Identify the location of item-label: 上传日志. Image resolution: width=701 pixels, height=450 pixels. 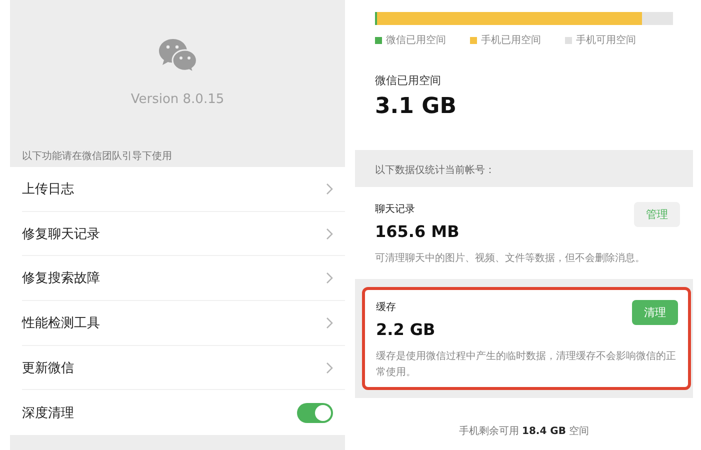
(48, 189).